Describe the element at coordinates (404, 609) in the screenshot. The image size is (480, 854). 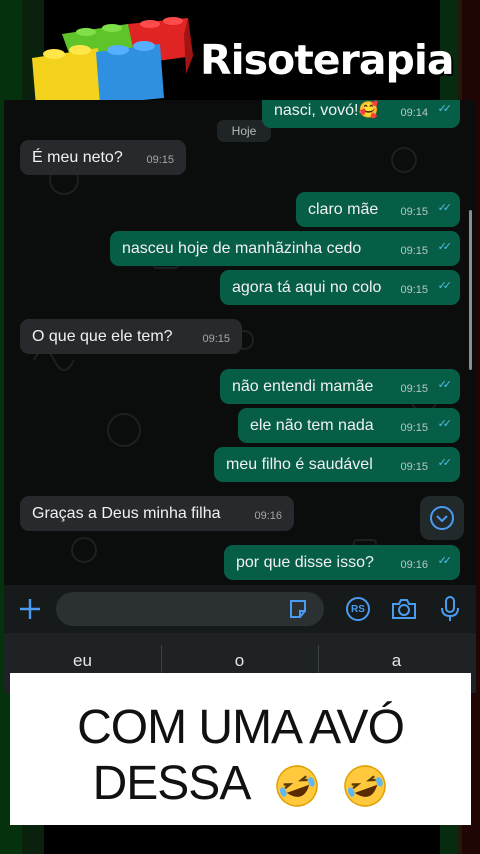
I see `camera-icon` at that location.